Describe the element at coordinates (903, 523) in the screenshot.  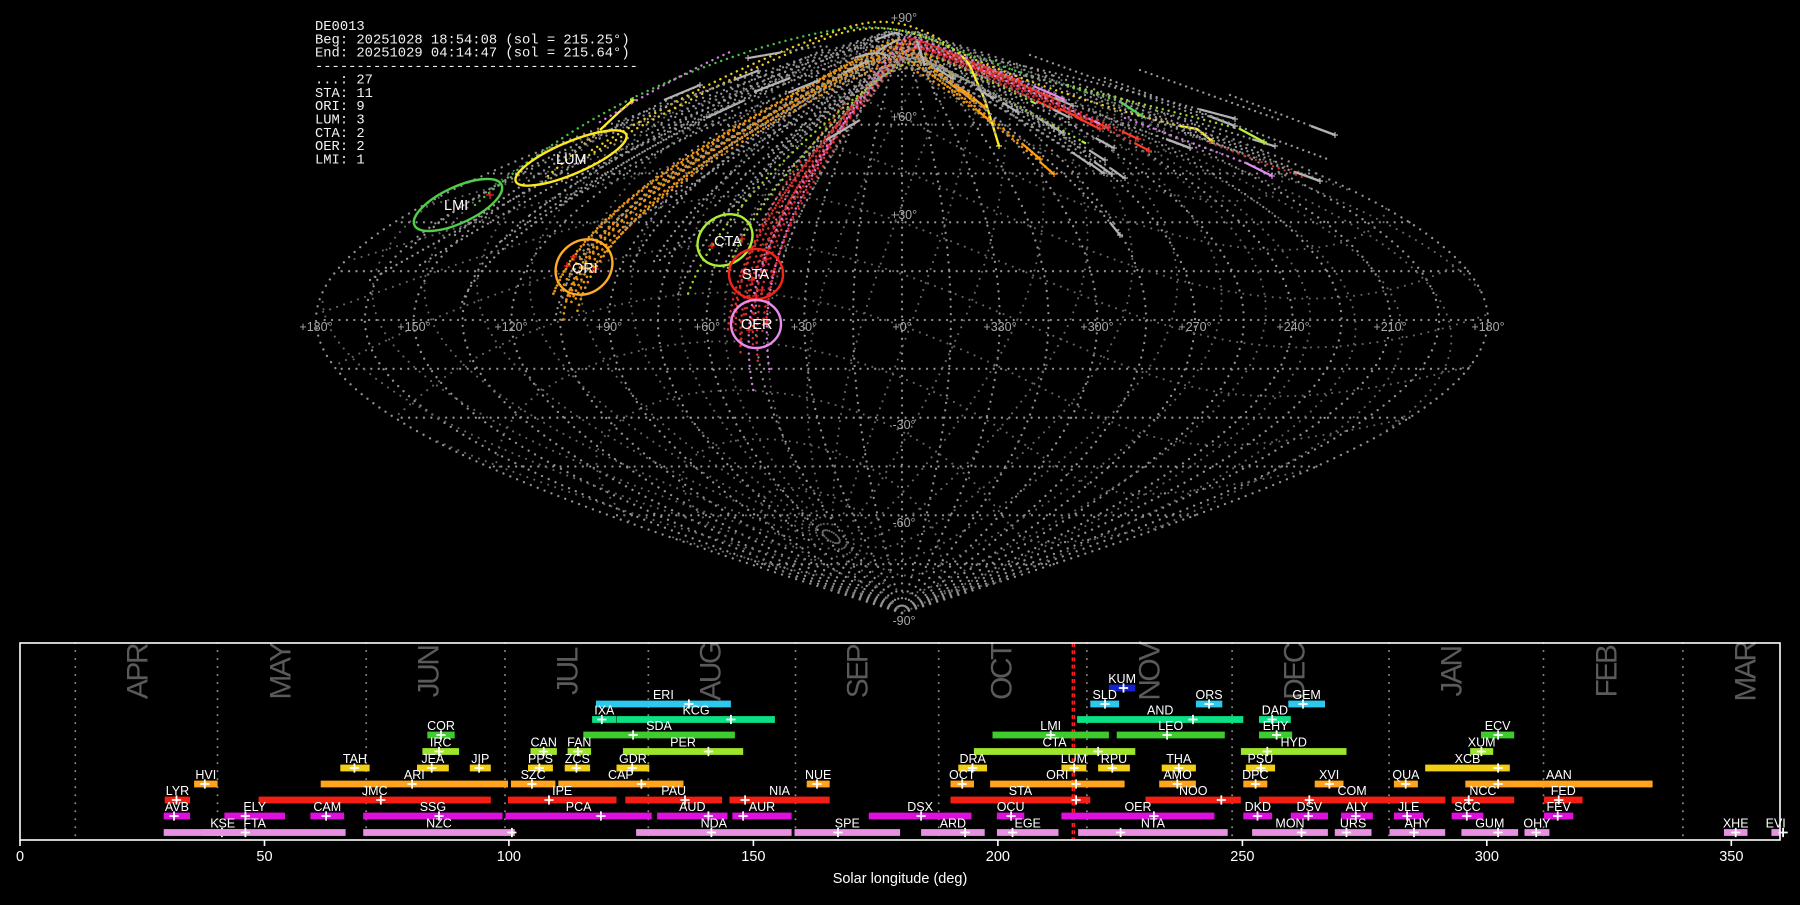
I see `svg-text: -60°` at that location.